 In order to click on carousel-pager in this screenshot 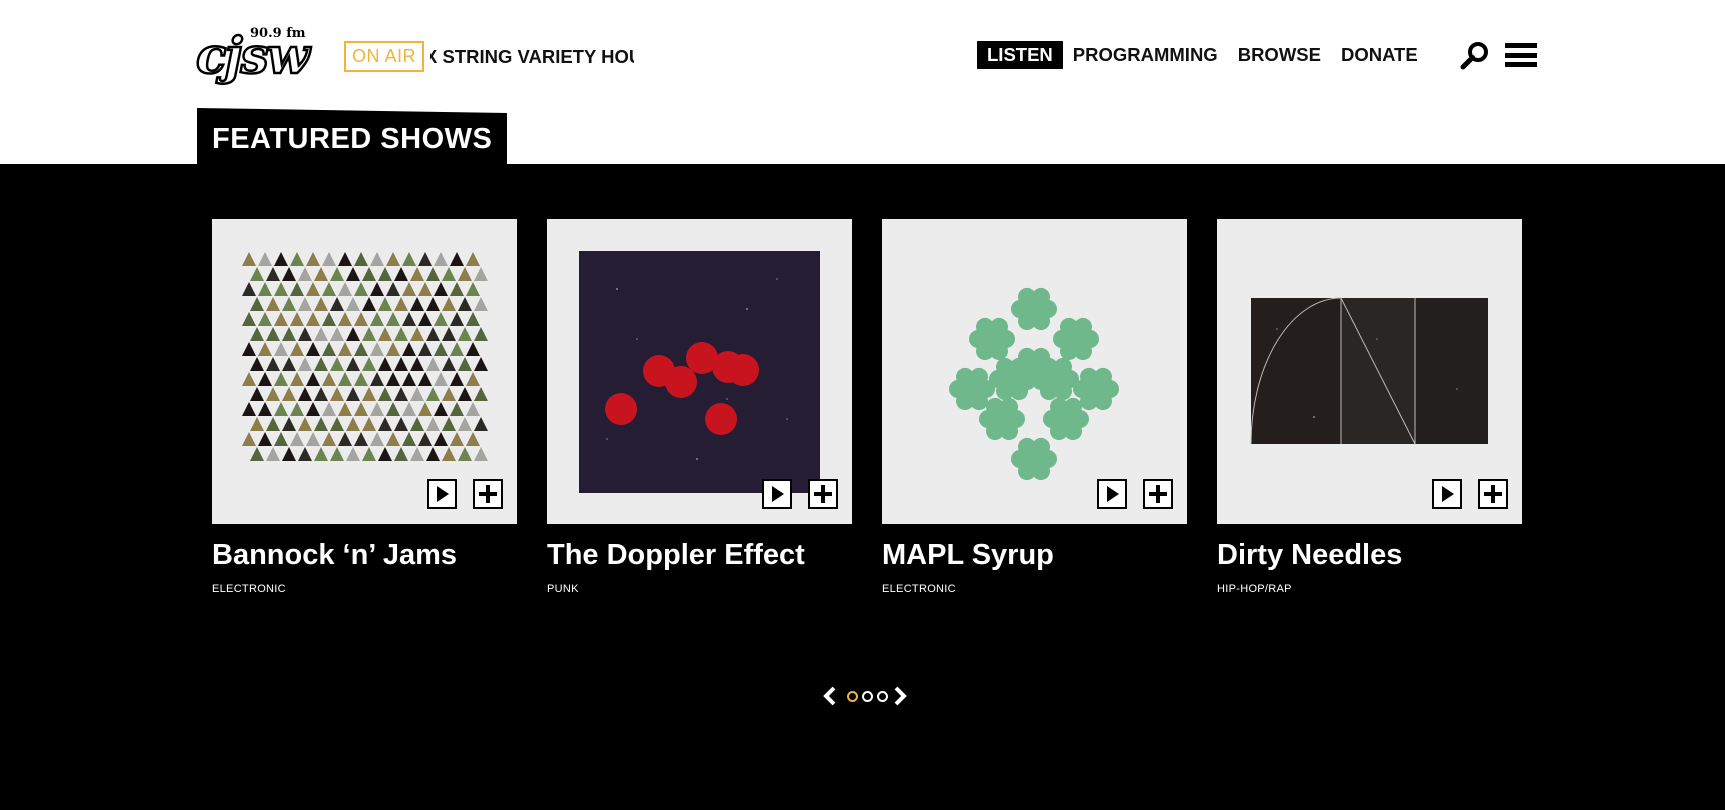, I will do `click(870, 696)`.